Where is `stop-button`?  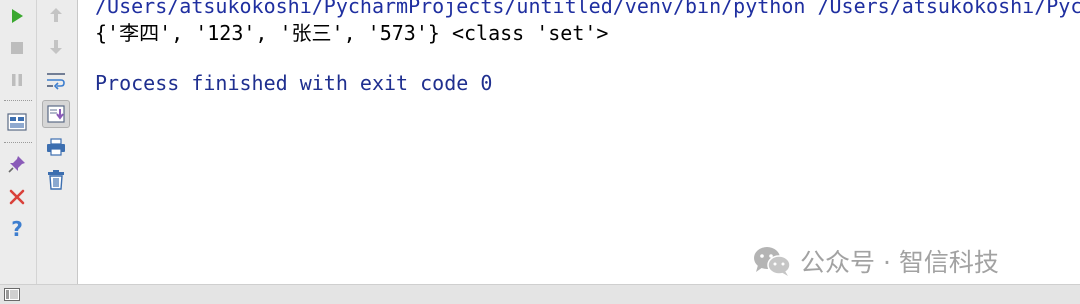 stop-button is located at coordinates (17, 48).